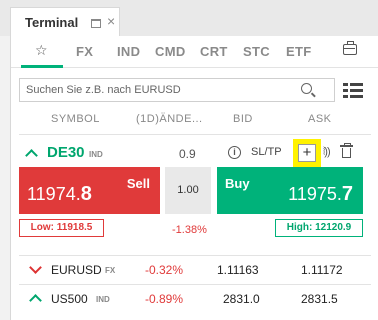 The width and height of the screenshot is (378, 320). Describe the element at coordinates (237, 183) in the screenshot. I see `buy-label: Buy` at that location.